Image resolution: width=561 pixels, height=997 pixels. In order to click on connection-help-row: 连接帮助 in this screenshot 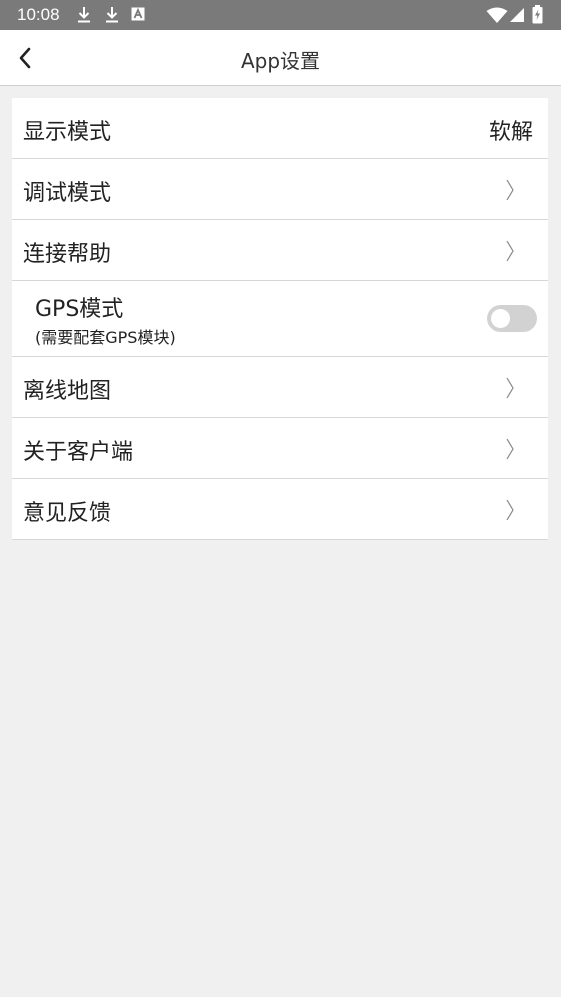, I will do `click(280, 250)`.